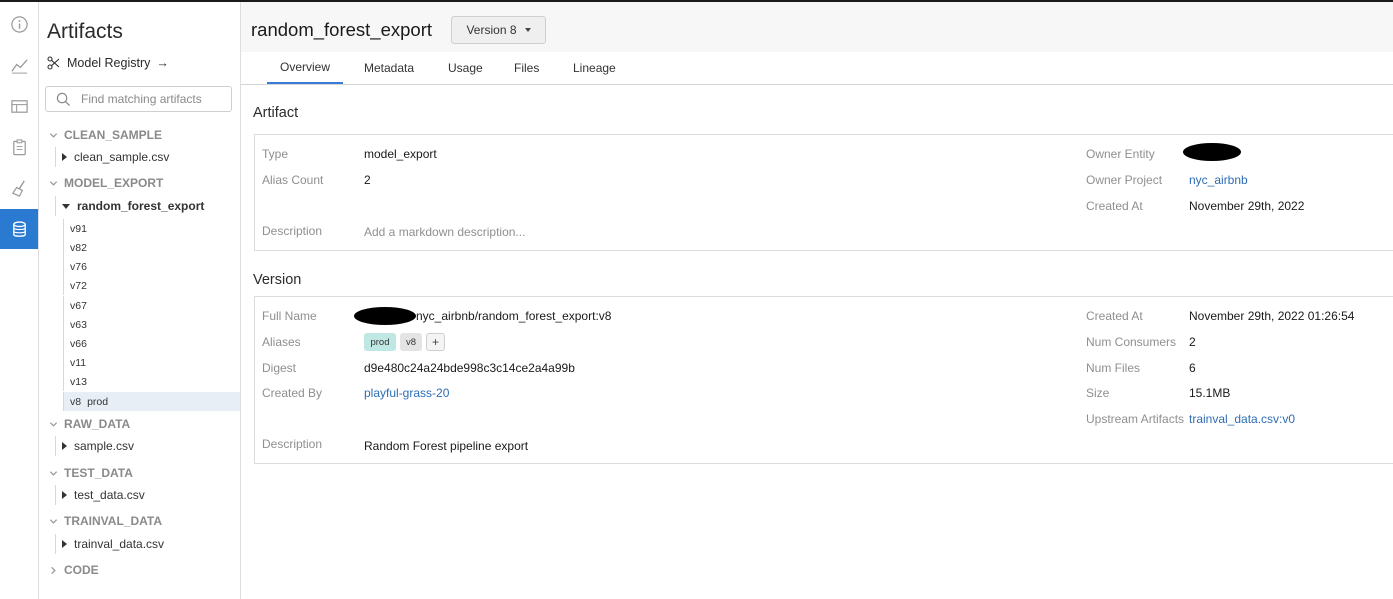 This screenshot has width=1393, height=599. I want to click on version-label: v11, so click(78, 362).